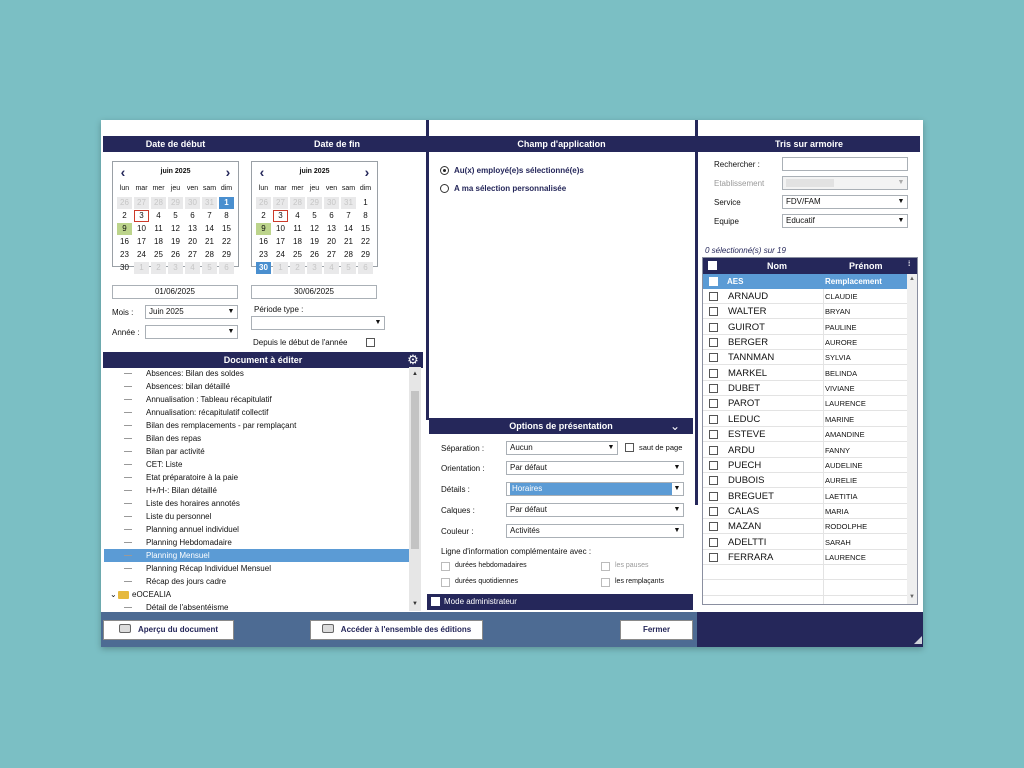 Image resolution: width=1024 pixels, height=768 pixels. I want to click on table-row: GUIROT PAULINE, so click(805, 327).